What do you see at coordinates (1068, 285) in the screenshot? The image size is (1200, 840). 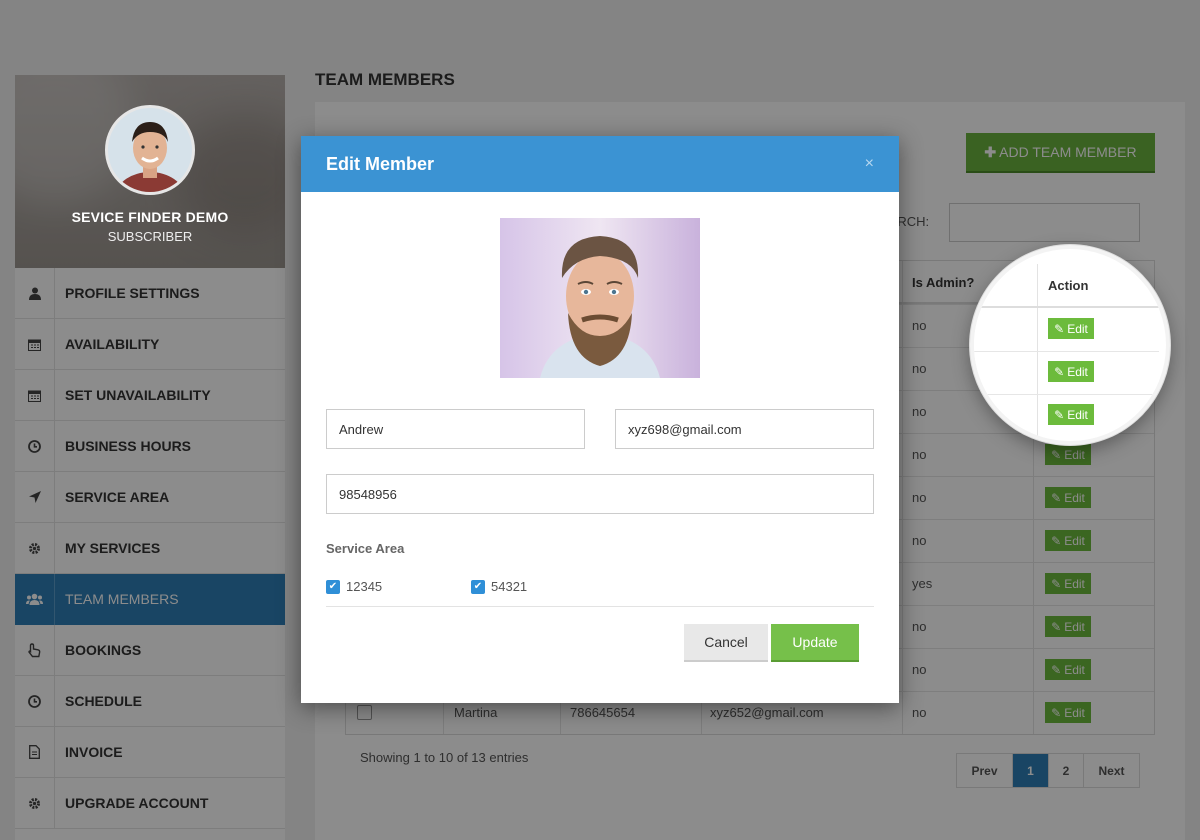 I see `column-header-action: Action` at bounding box center [1068, 285].